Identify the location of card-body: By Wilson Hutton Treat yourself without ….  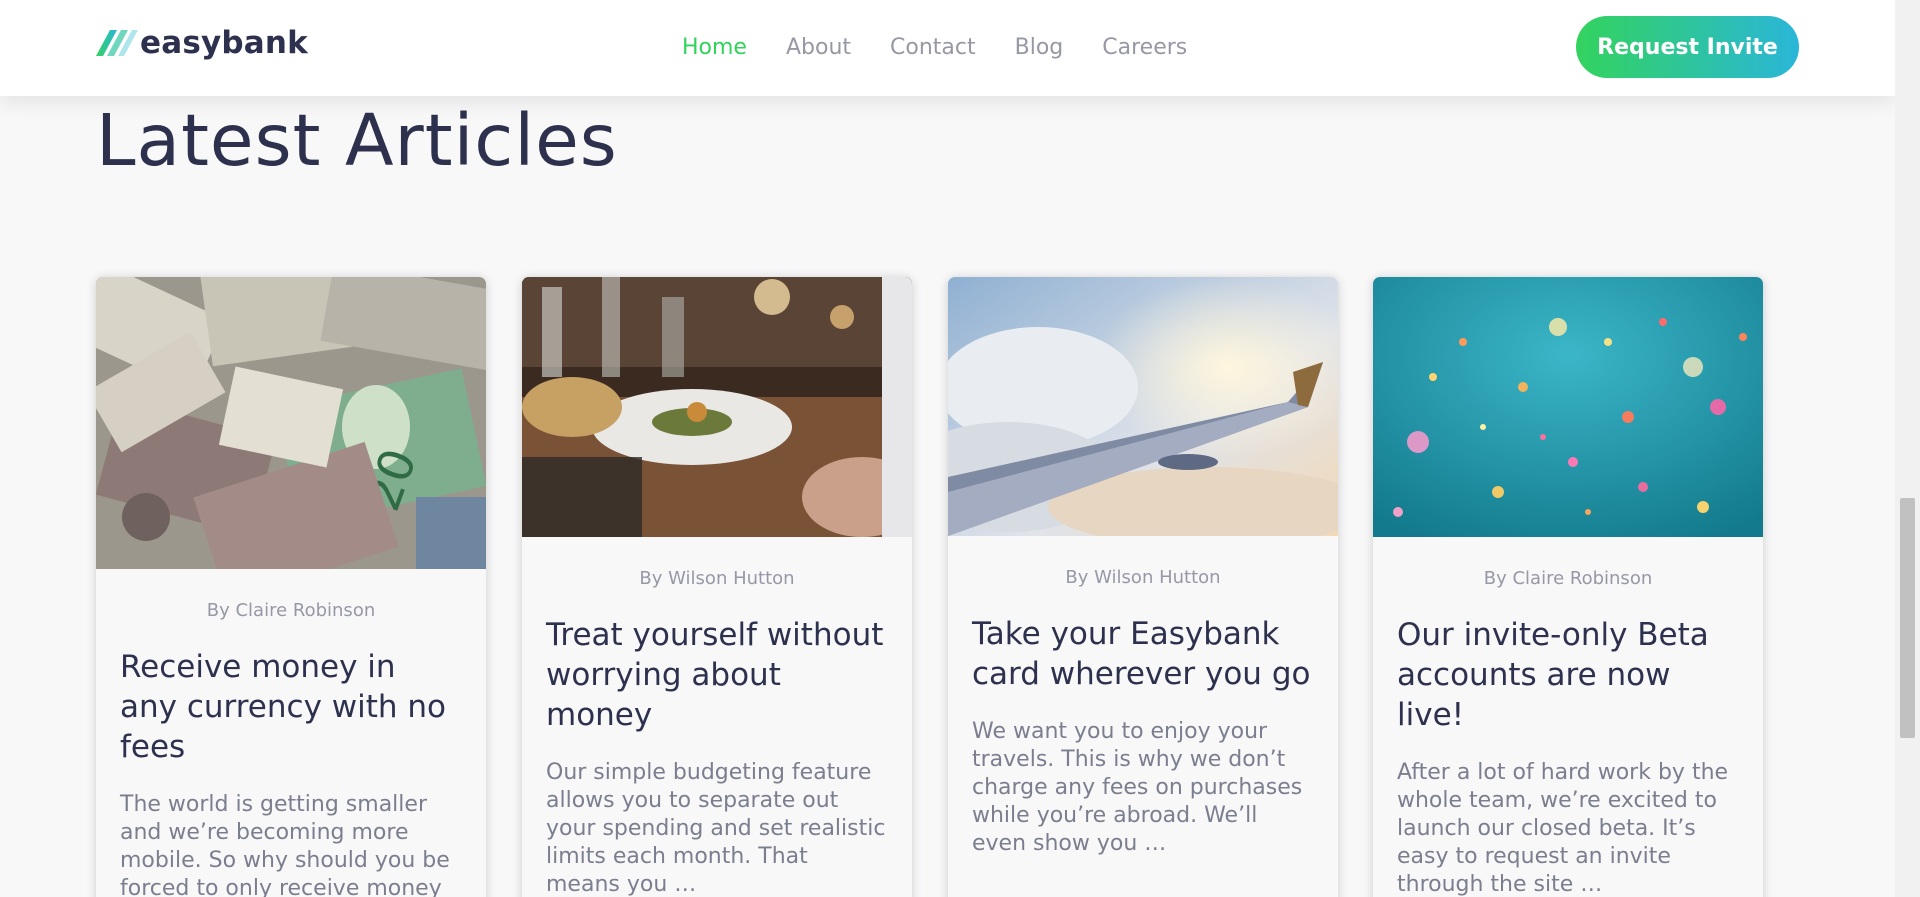
(717, 732).